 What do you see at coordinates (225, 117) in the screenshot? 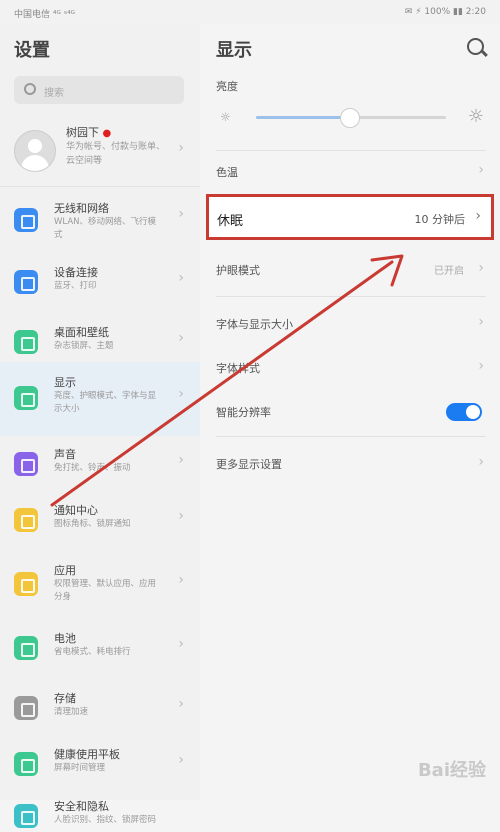
I see `brightness-low-icon: ☼` at bounding box center [225, 117].